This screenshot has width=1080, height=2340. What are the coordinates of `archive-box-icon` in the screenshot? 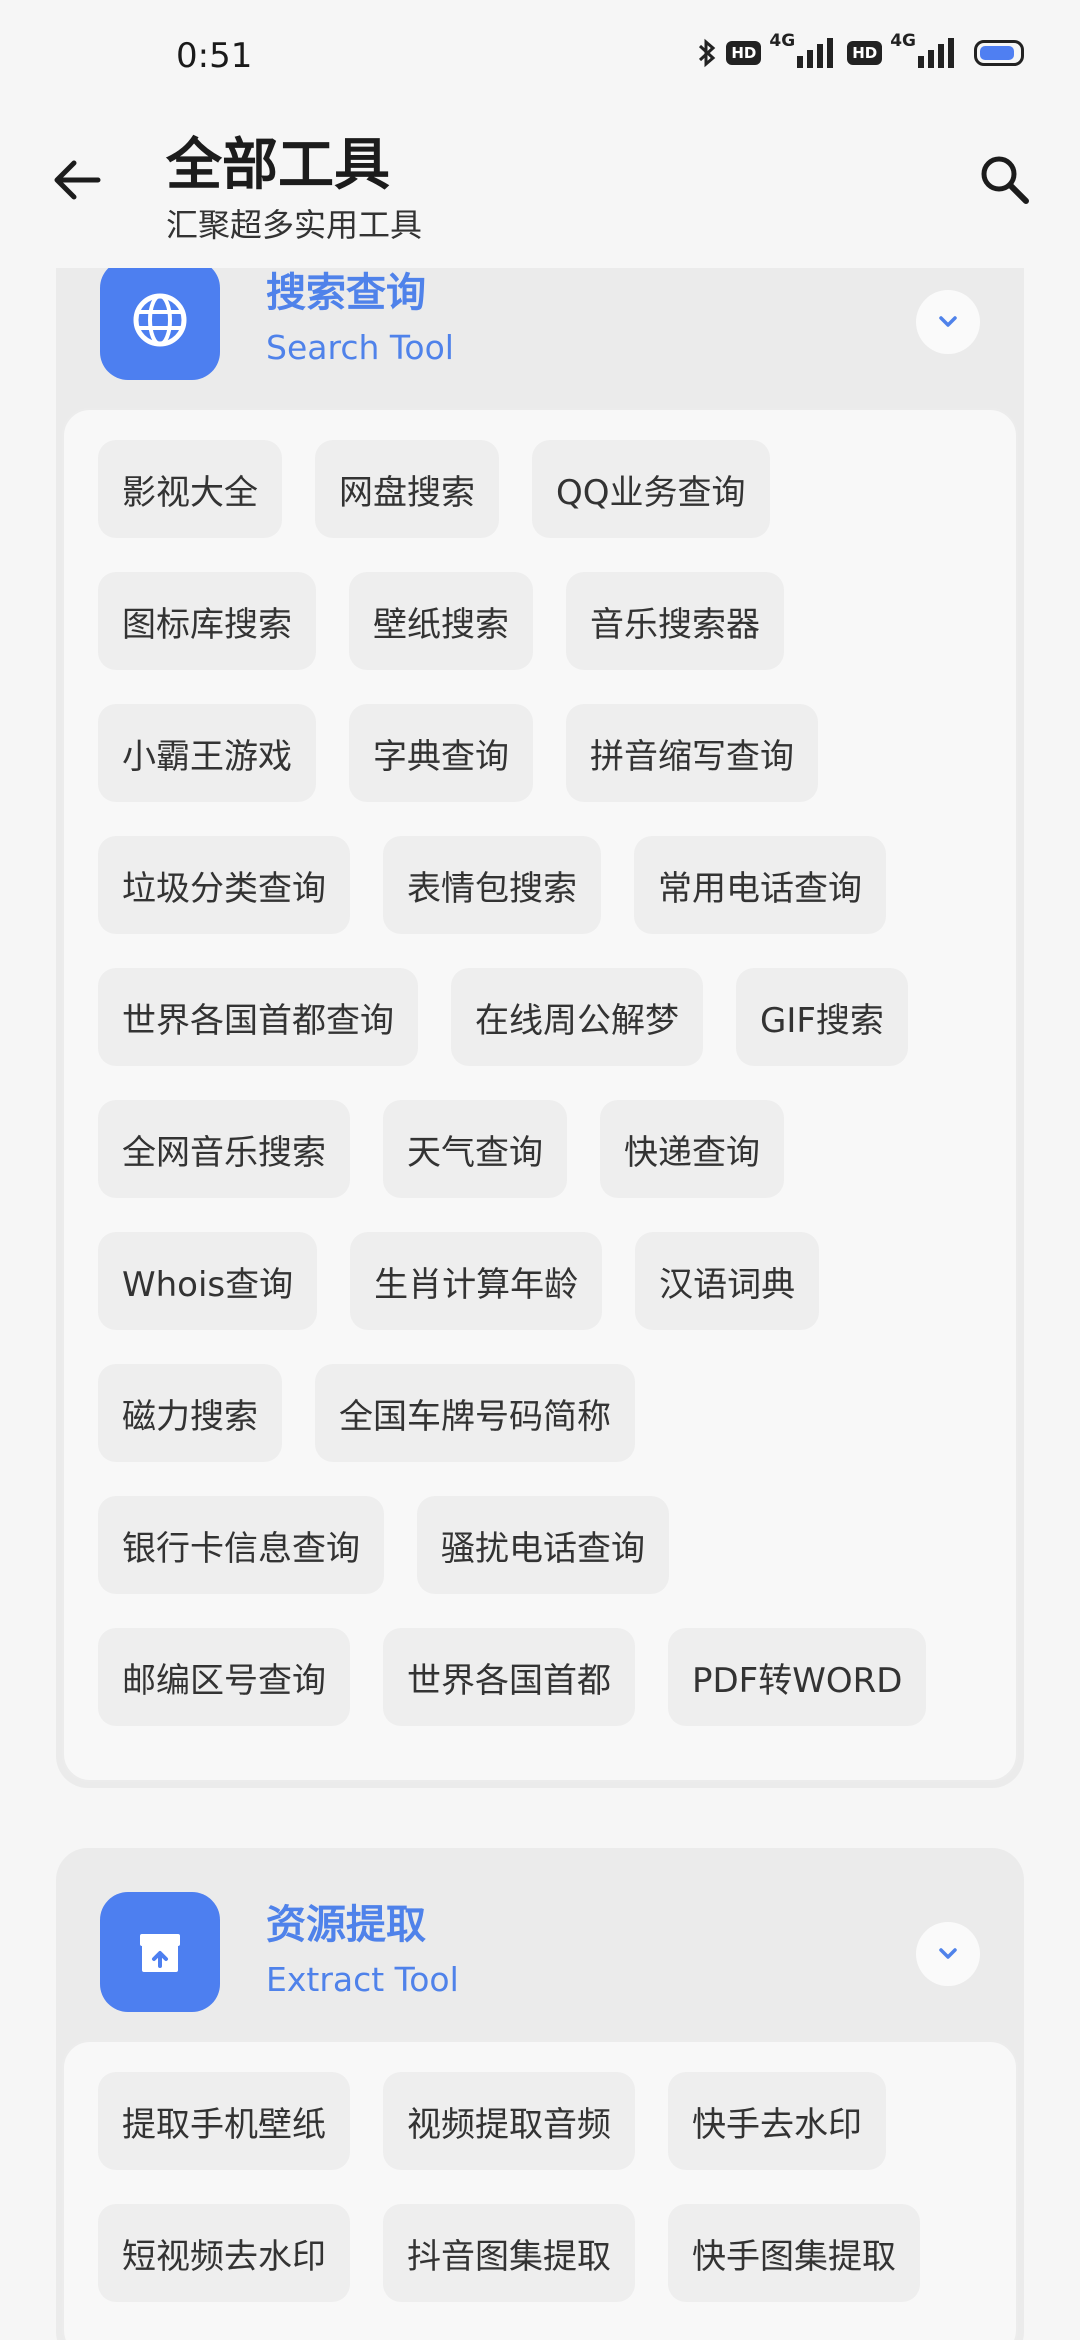 It's located at (160, 1953).